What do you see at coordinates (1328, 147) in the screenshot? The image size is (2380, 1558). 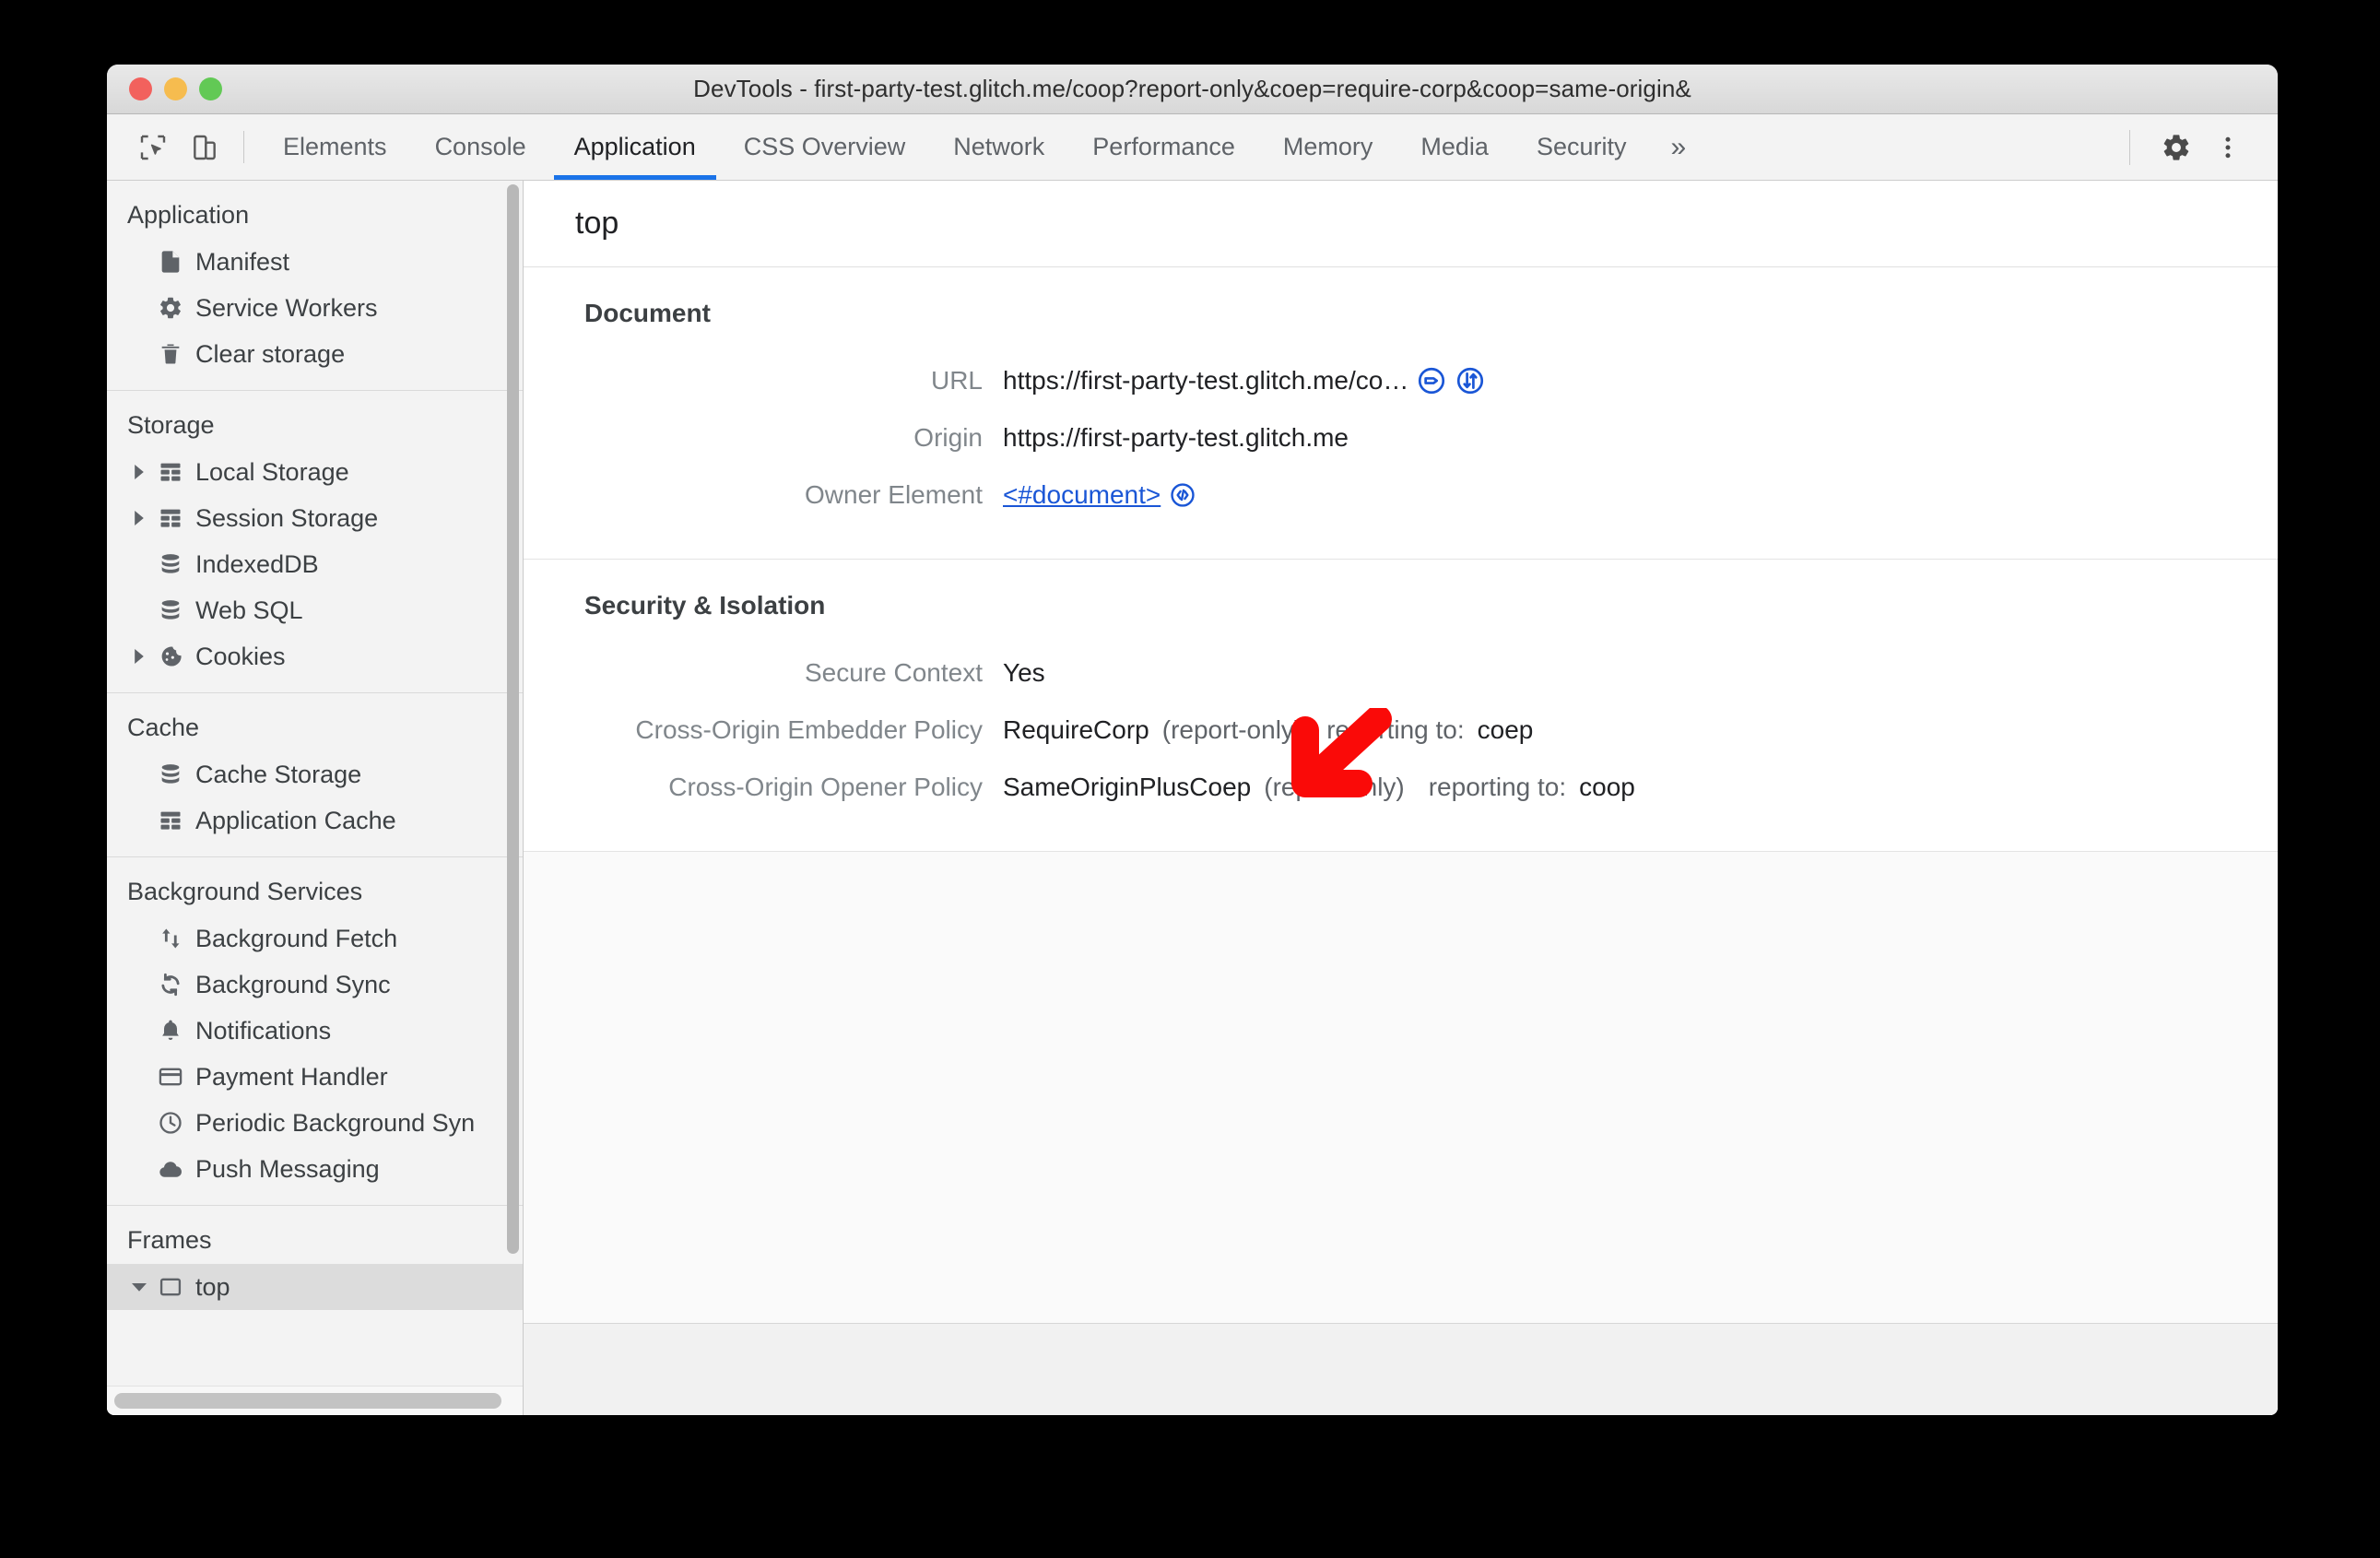 I see `tab-memory: Memory` at bounding box center [1328, 147].